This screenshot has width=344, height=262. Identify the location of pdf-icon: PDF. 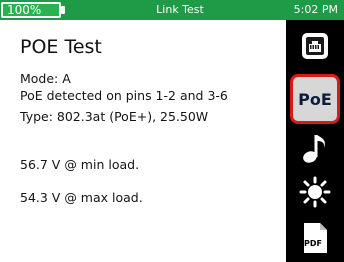
(315, 238).